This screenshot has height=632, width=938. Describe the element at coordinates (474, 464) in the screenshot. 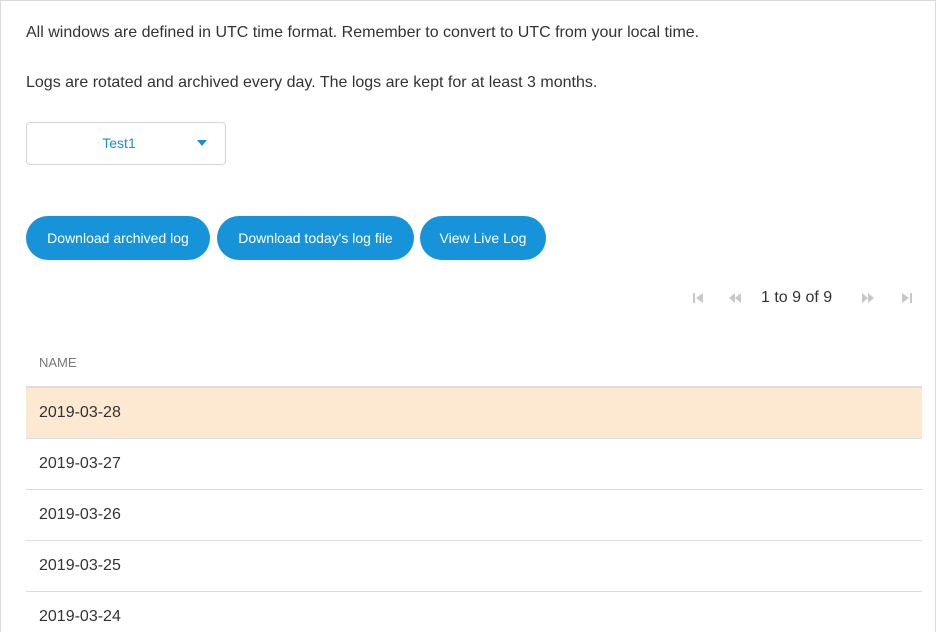

I see `table-row: 2019-03-27` at that location.